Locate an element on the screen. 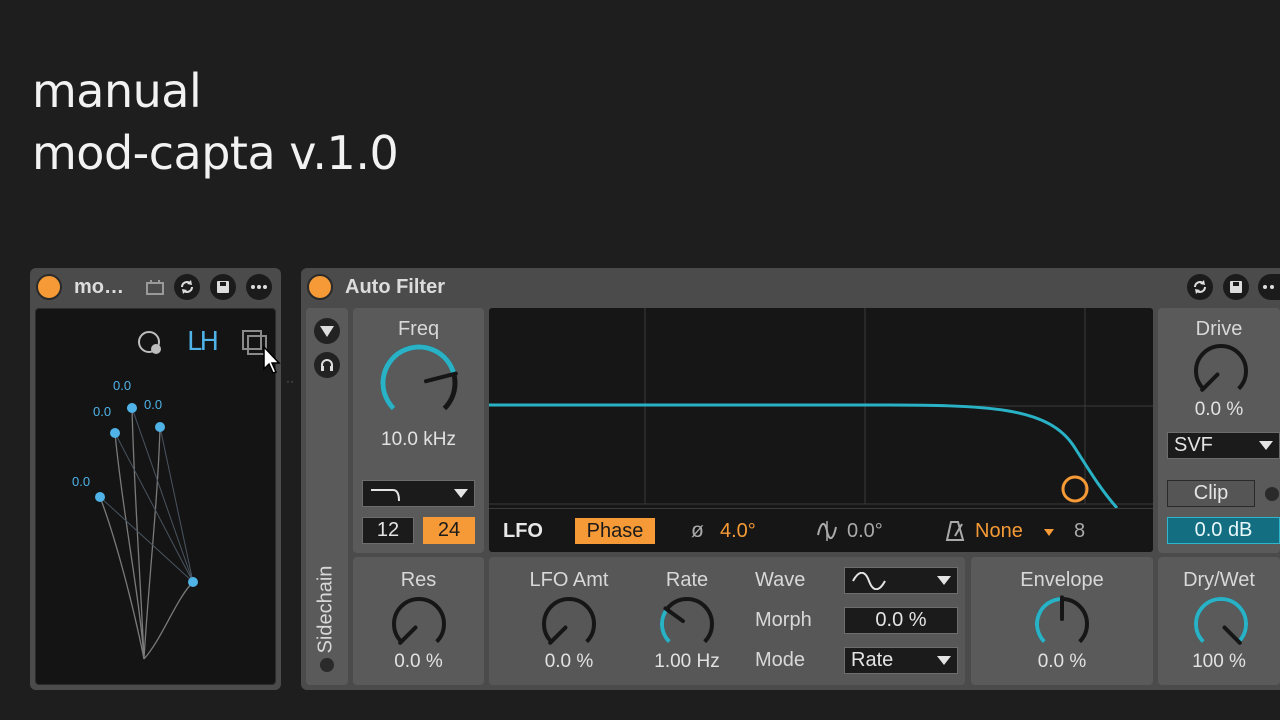 Image resolution: width=1280 pixels, height=720 pixels. envelope-knob is located at coordinates (1062, 625).